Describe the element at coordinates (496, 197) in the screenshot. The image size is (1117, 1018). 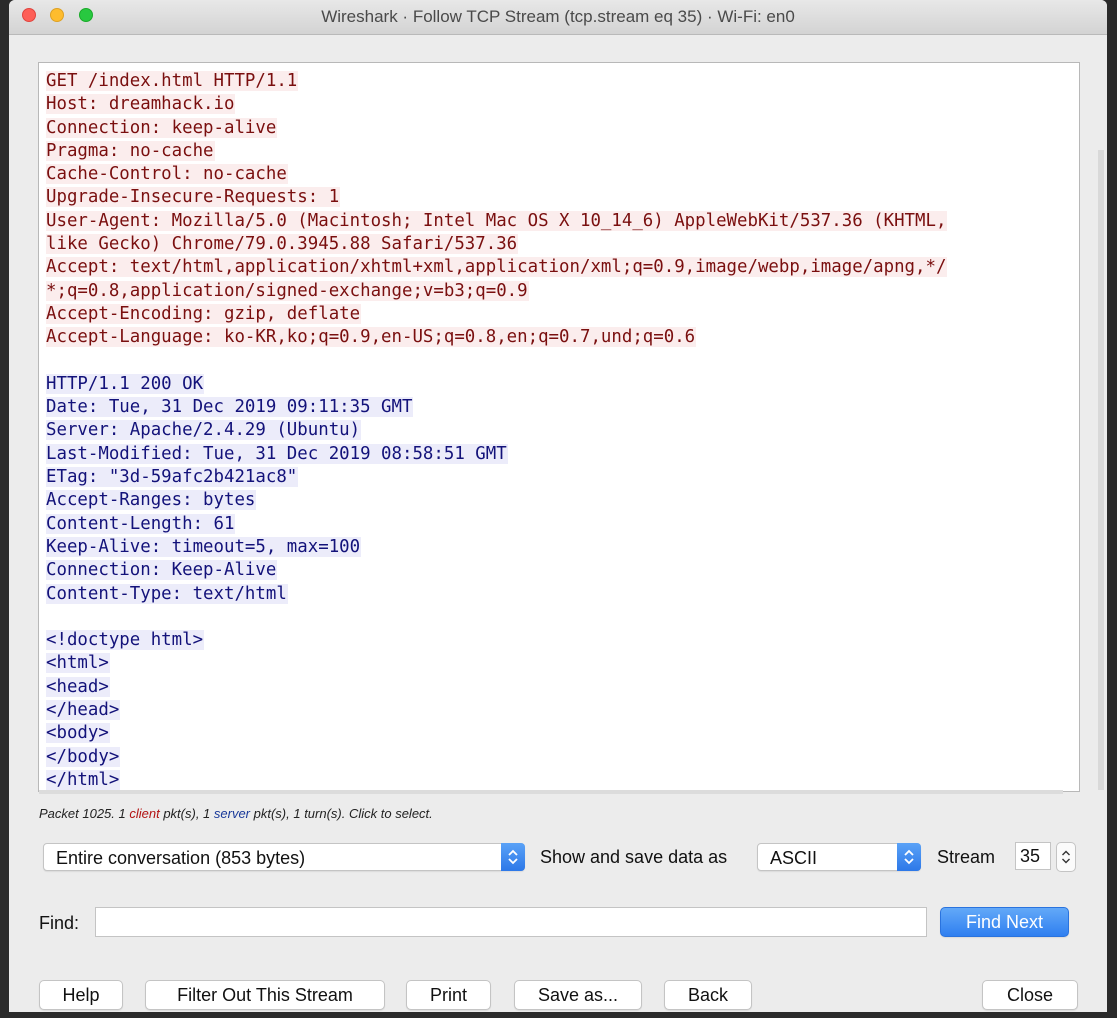
I see `stream-line-client: Upgrade-Insecure-Requests: 1` at that location.